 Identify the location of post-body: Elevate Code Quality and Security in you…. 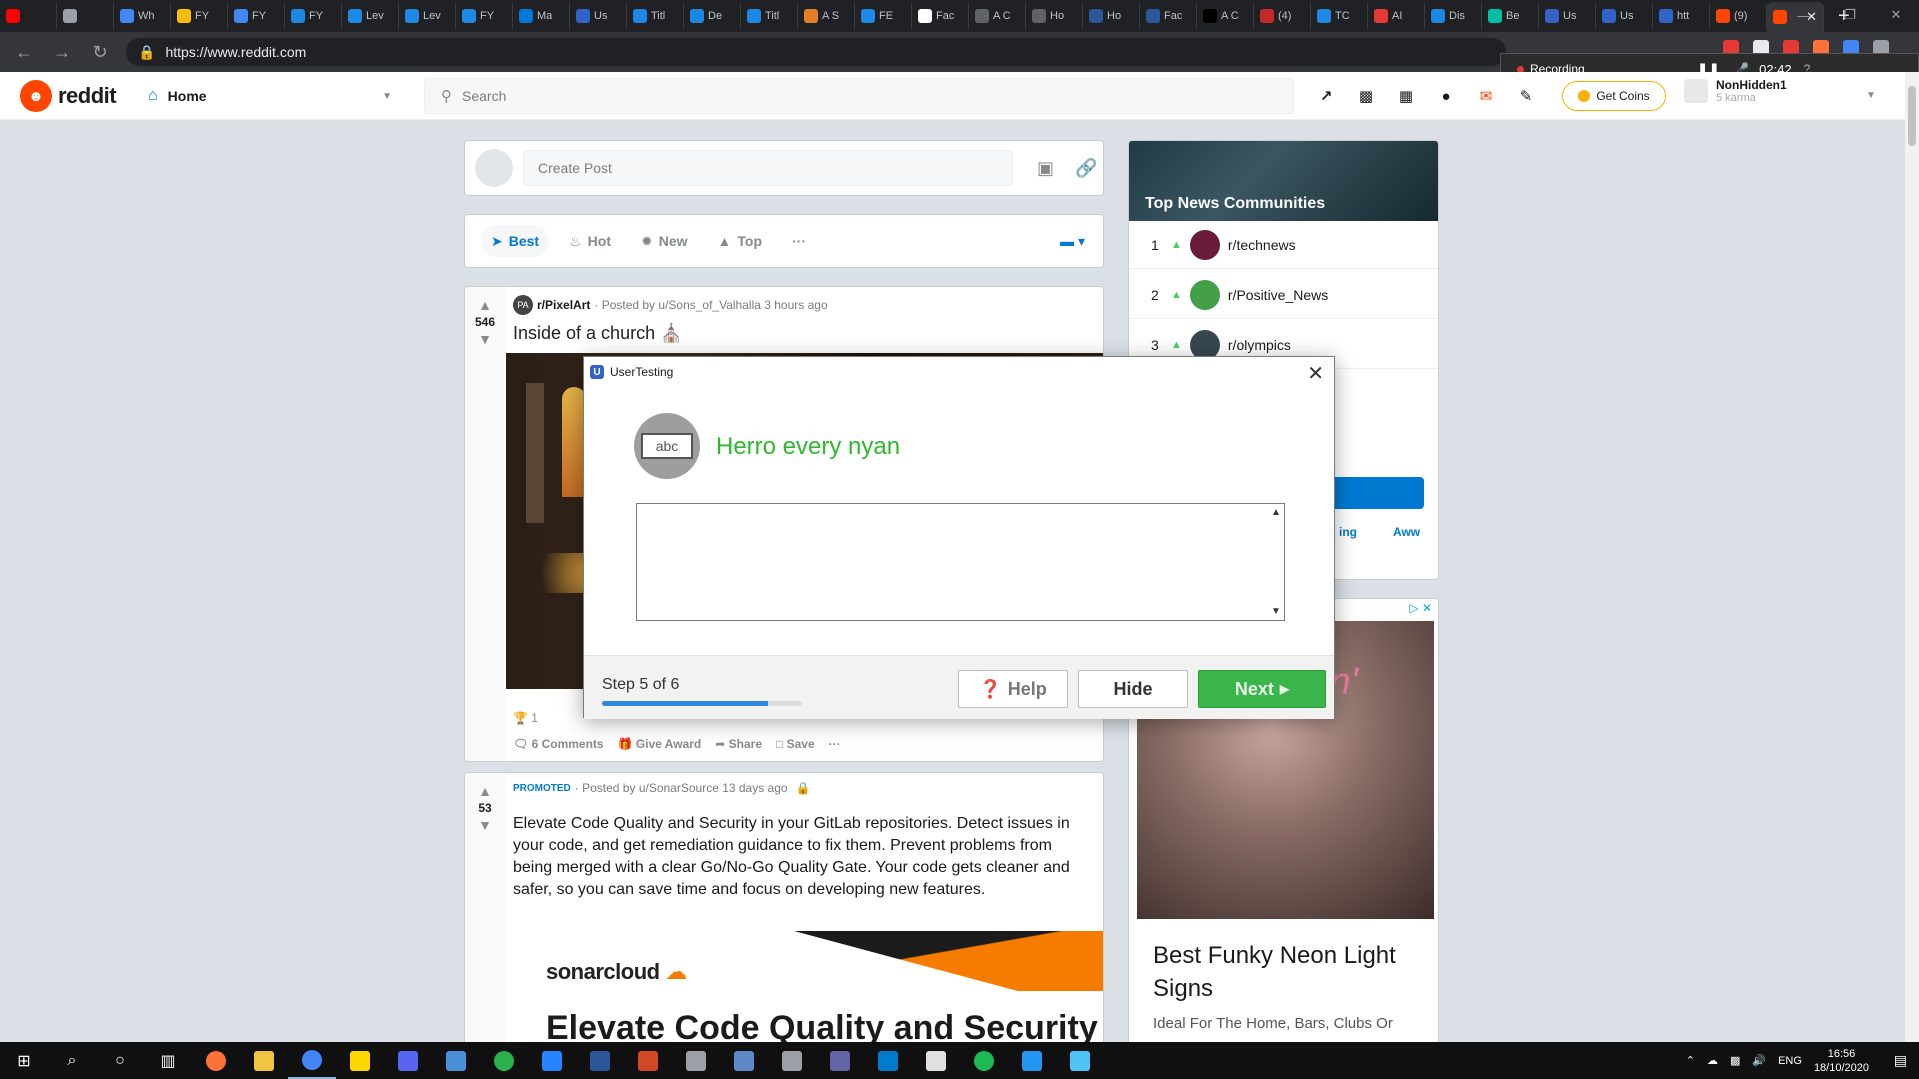
(803, 857).